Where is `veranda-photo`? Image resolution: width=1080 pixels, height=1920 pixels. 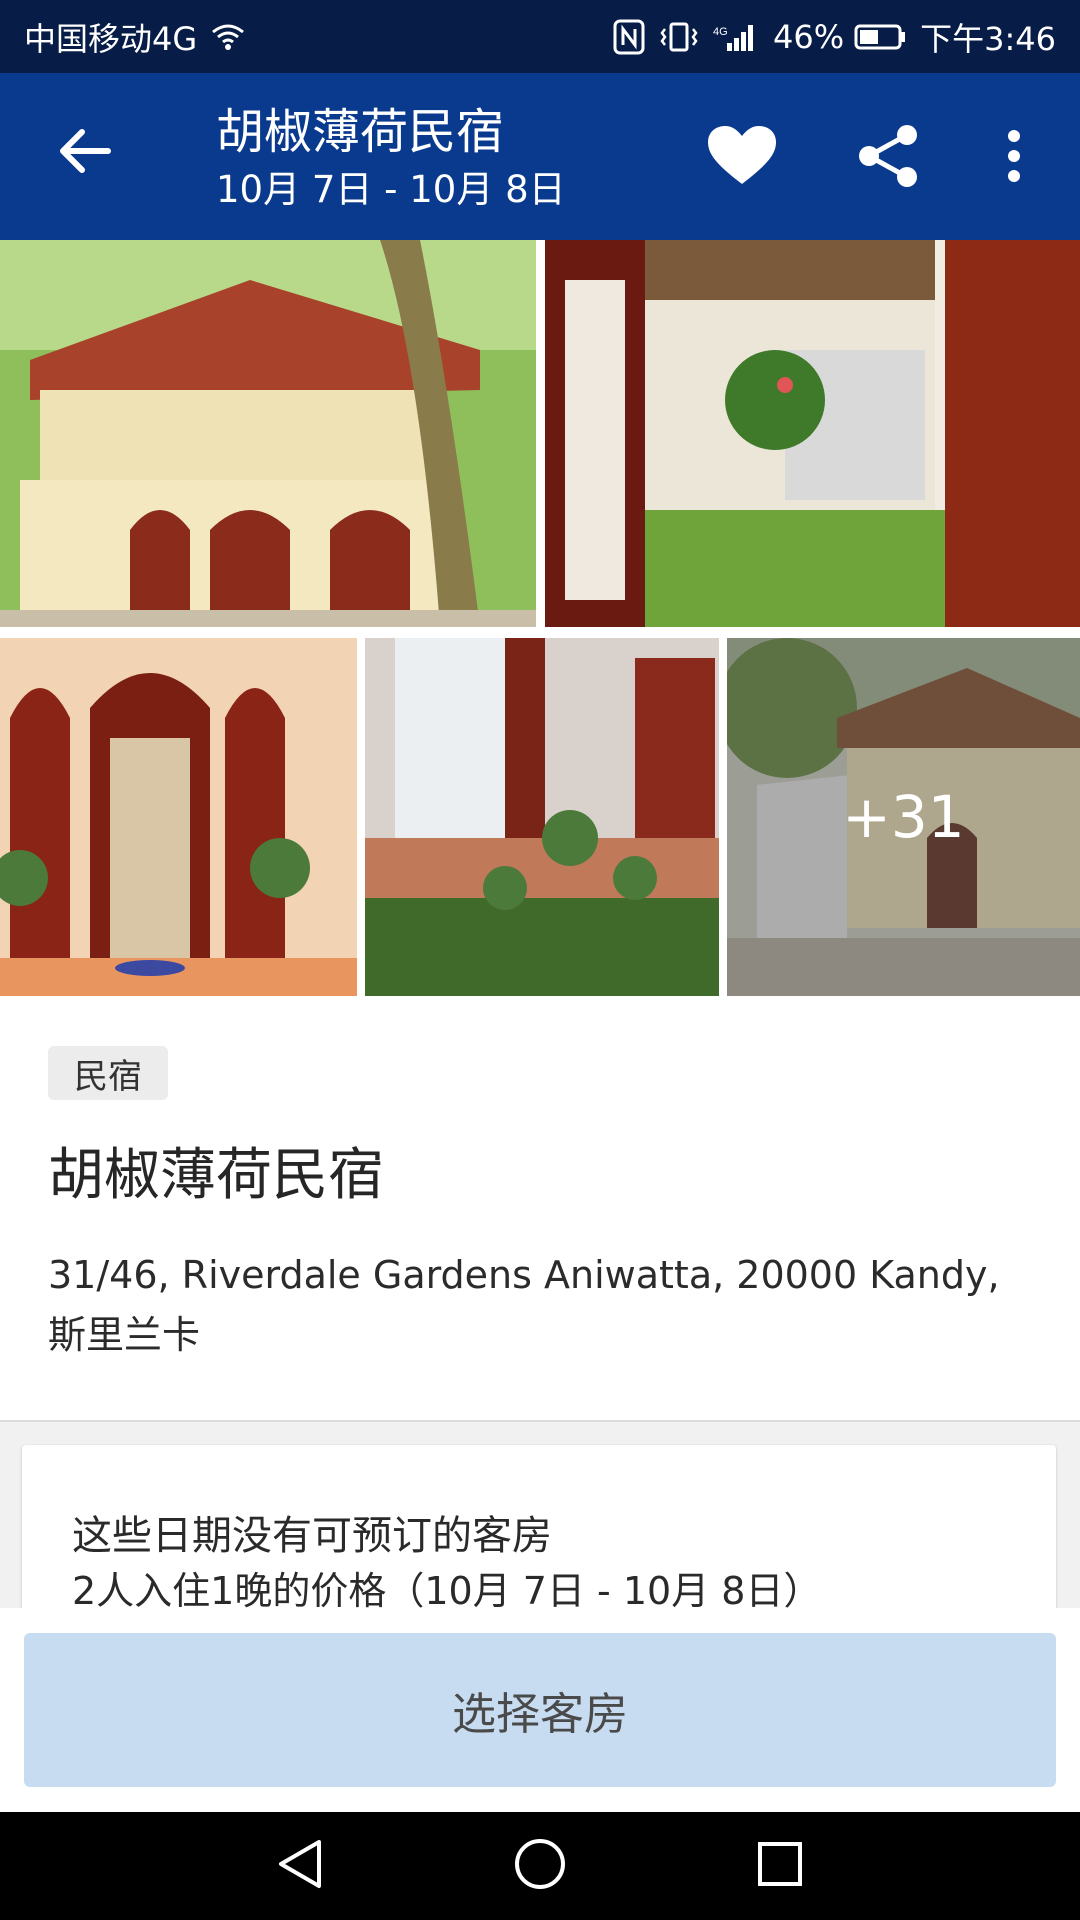 veranda-photo is located at coordinates (542, 817).